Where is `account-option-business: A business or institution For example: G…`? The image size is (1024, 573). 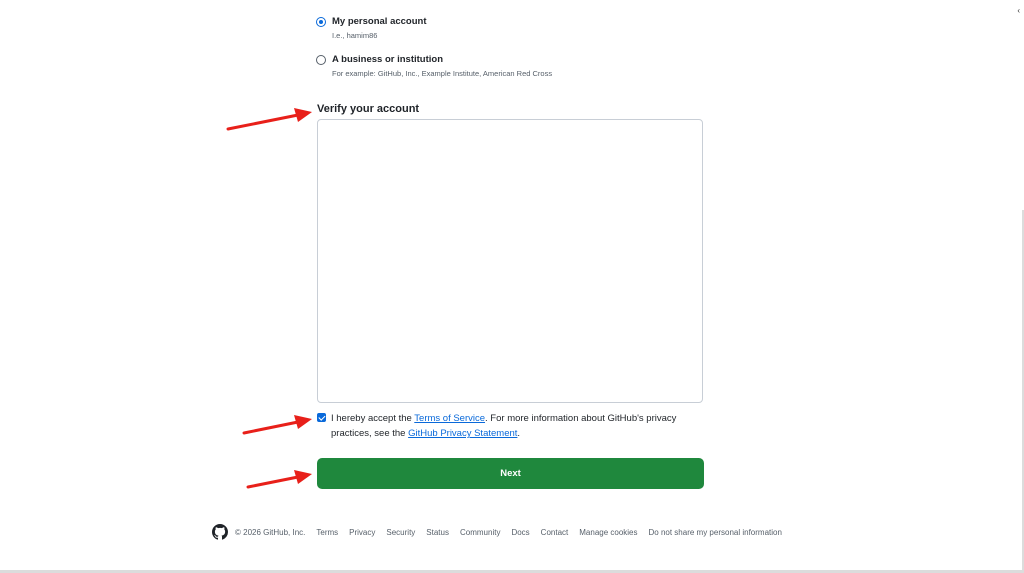 account-option-business: A business or institution For example: G… is located at coordinates (434, 66).